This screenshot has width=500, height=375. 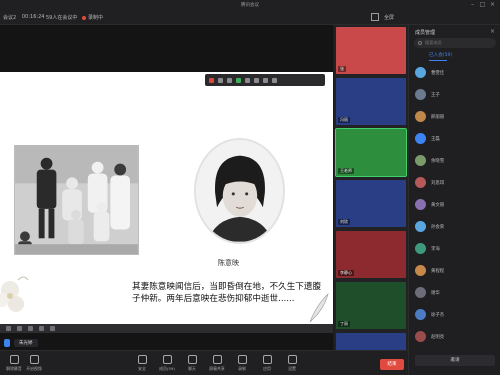 I want to click on family-photo-image, so click(x=76, y=200).